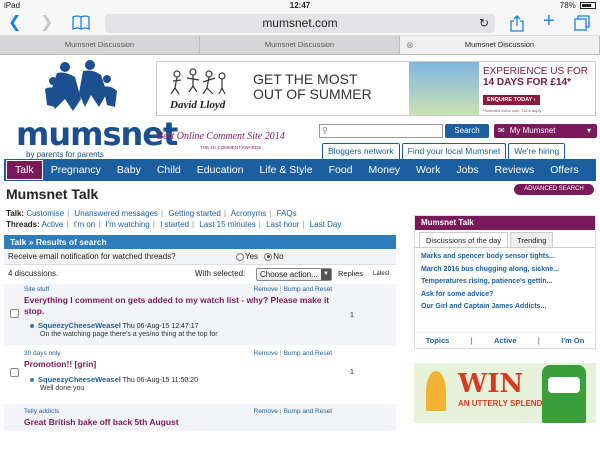 Image resolution: width=600 pixels, height=450 pixels. I want to click on i-started-link: I started, so click(174, 224).